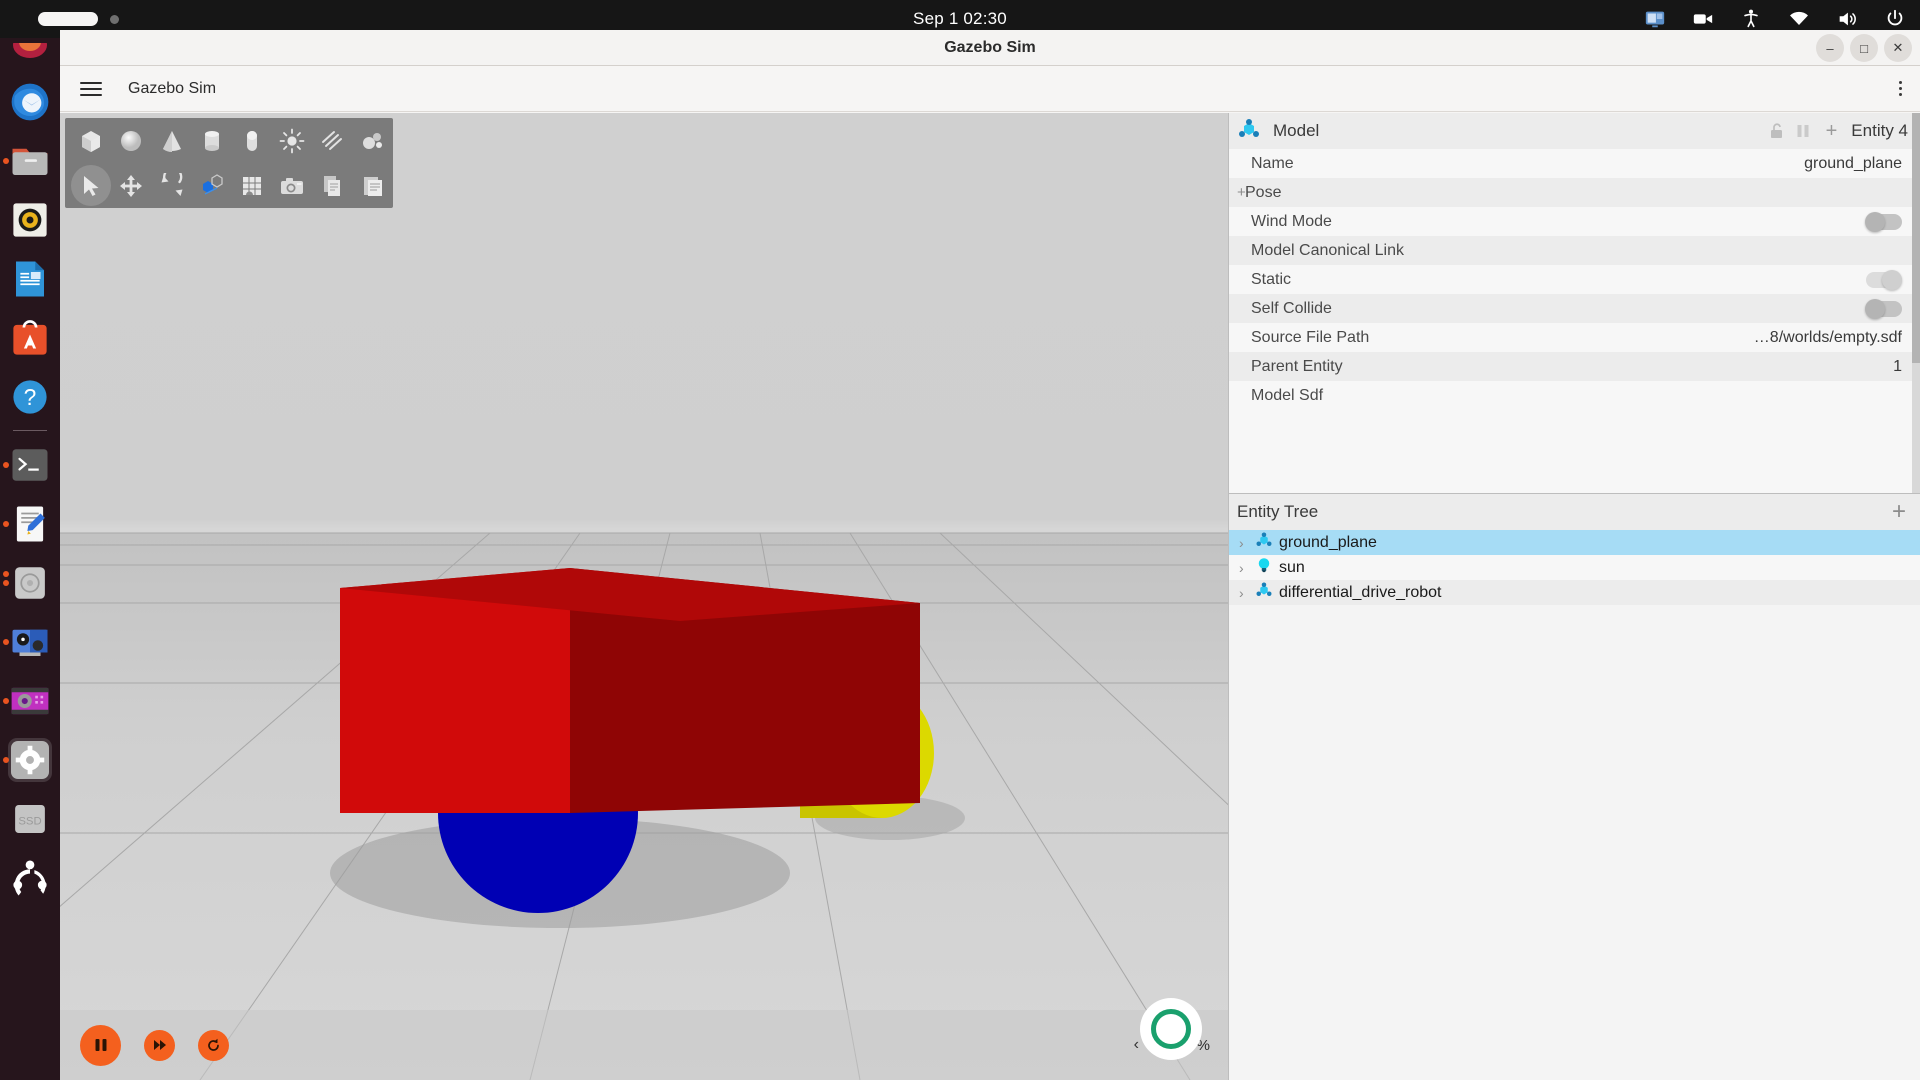 The width and height of the screenshot is (1920, 1080). I want to click on grid-icon, so click(252, 185).